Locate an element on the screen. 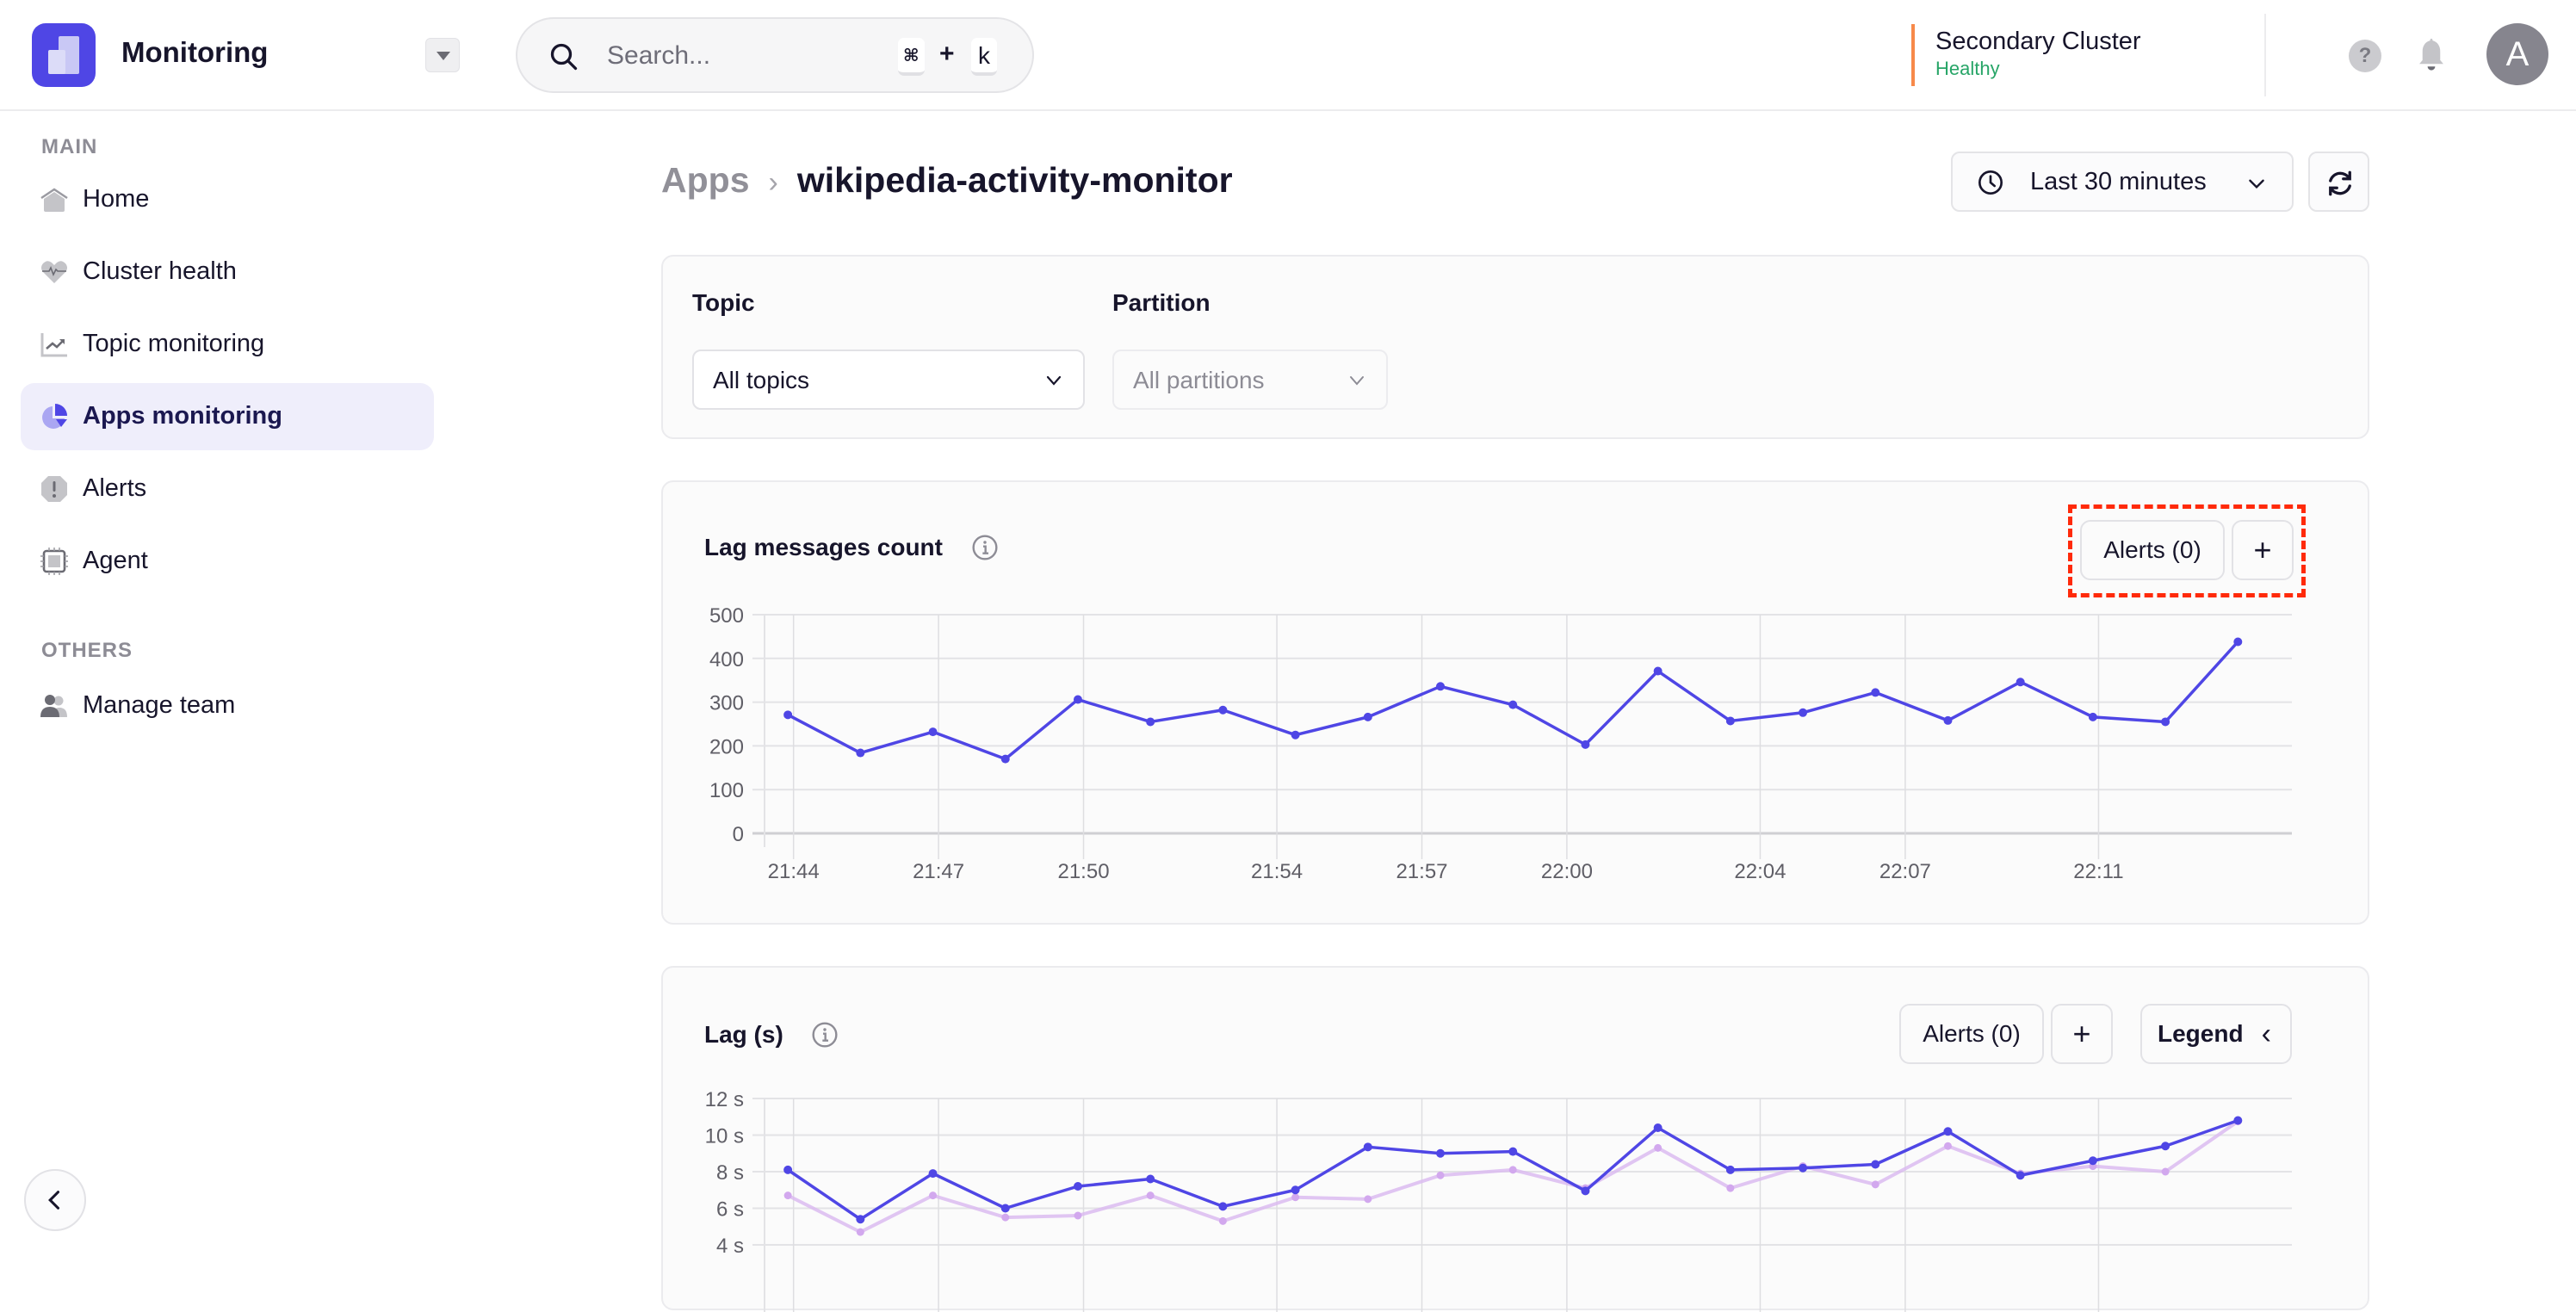  topic-select: All topics is located at coordinates (888, 380).